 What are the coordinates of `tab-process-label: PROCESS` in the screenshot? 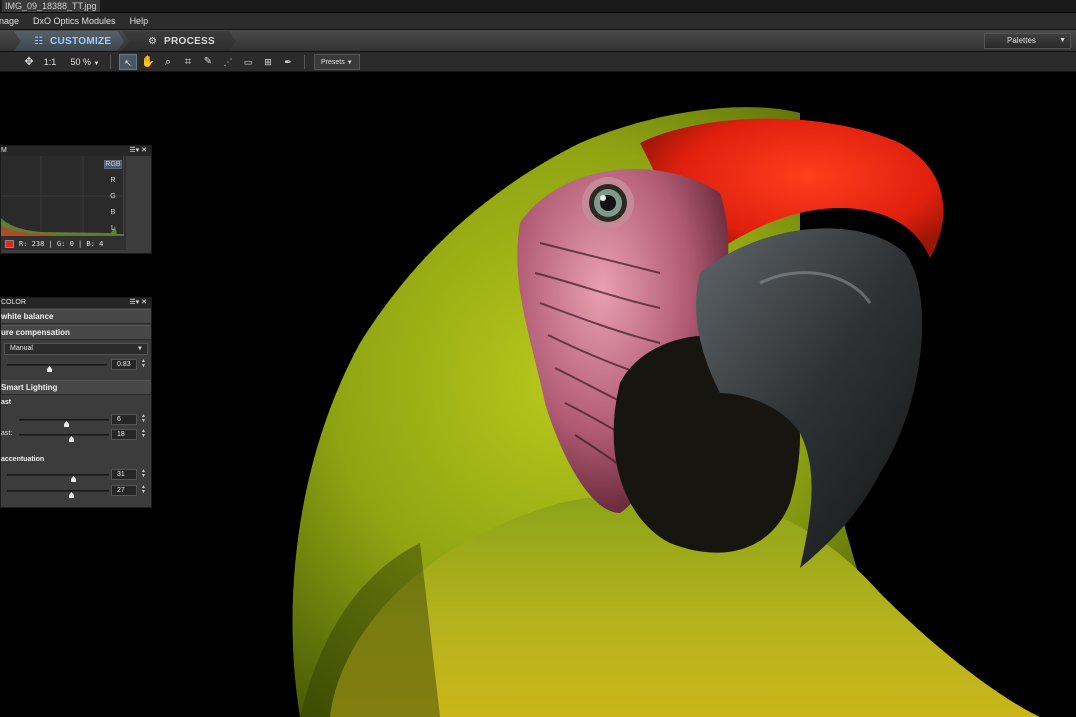 It's located at (190, 41).